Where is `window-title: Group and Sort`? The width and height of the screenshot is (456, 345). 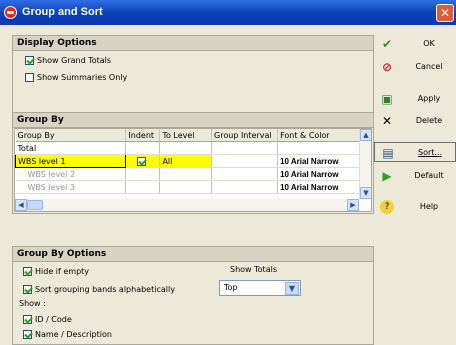
window-title: Group and Sort is located at coordinates (62, 12).